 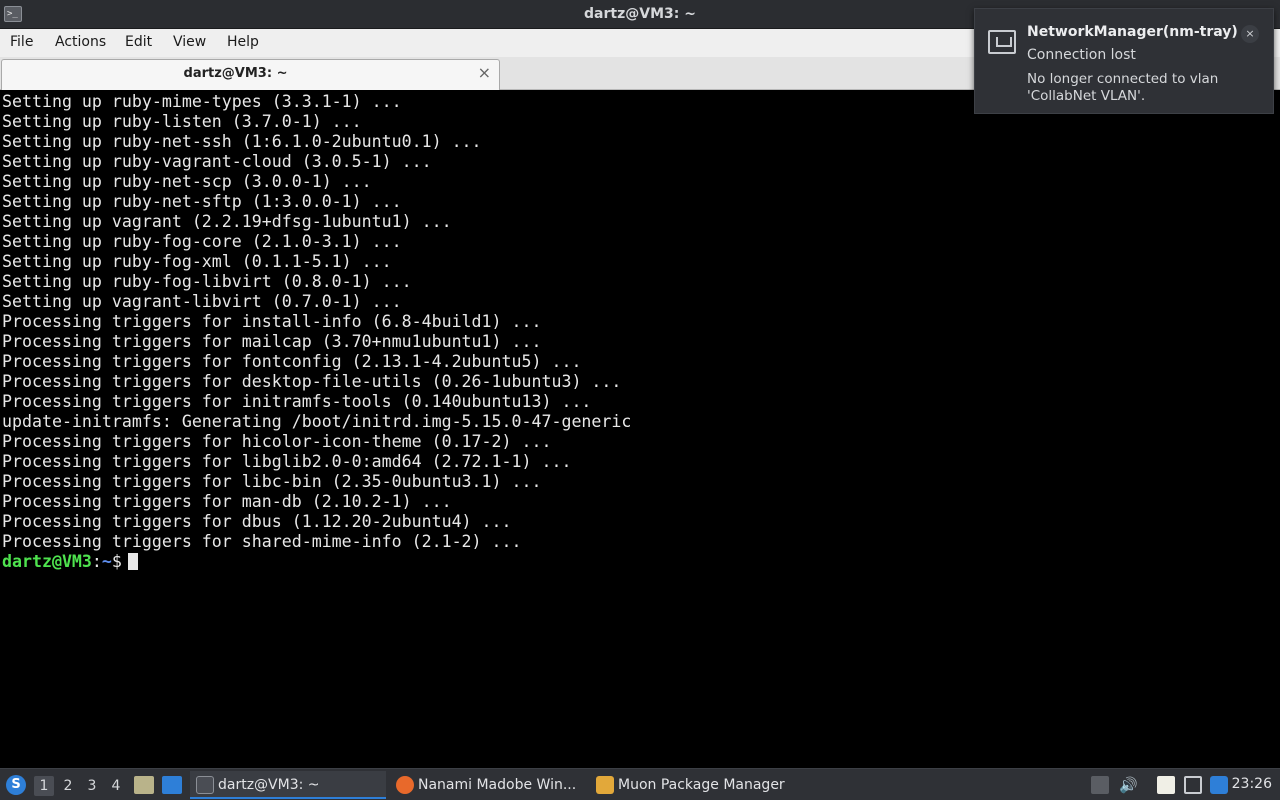 What do you see at coordinates (235, 73) in the screenshot?
I see `tab-label: dartz@VM3: ~` at bounding box center [235, 73].